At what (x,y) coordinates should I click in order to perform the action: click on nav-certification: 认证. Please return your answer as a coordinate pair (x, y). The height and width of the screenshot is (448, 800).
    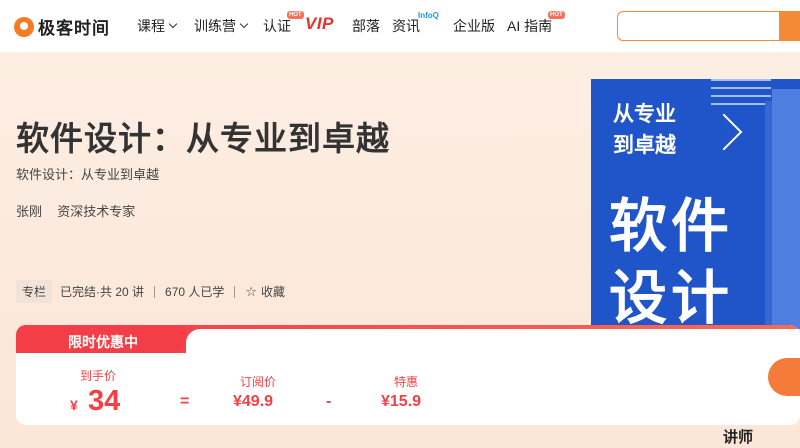
    Looking at the image, I should click on (277, 26).